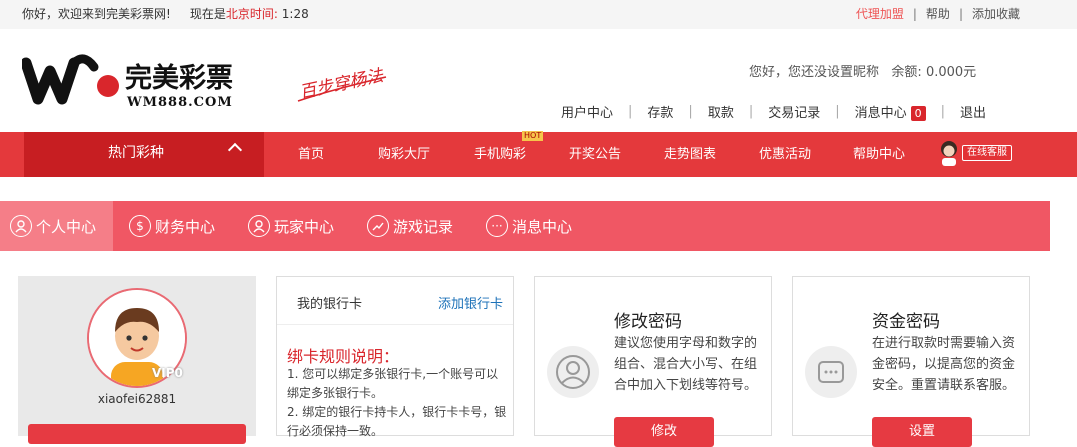 Image resolution: width=1077 pixels, height=447 pixels. Describe the element at coordinates (879, 154) in the screenshot. I see `nav-help-center: 帮助中心` at that location.